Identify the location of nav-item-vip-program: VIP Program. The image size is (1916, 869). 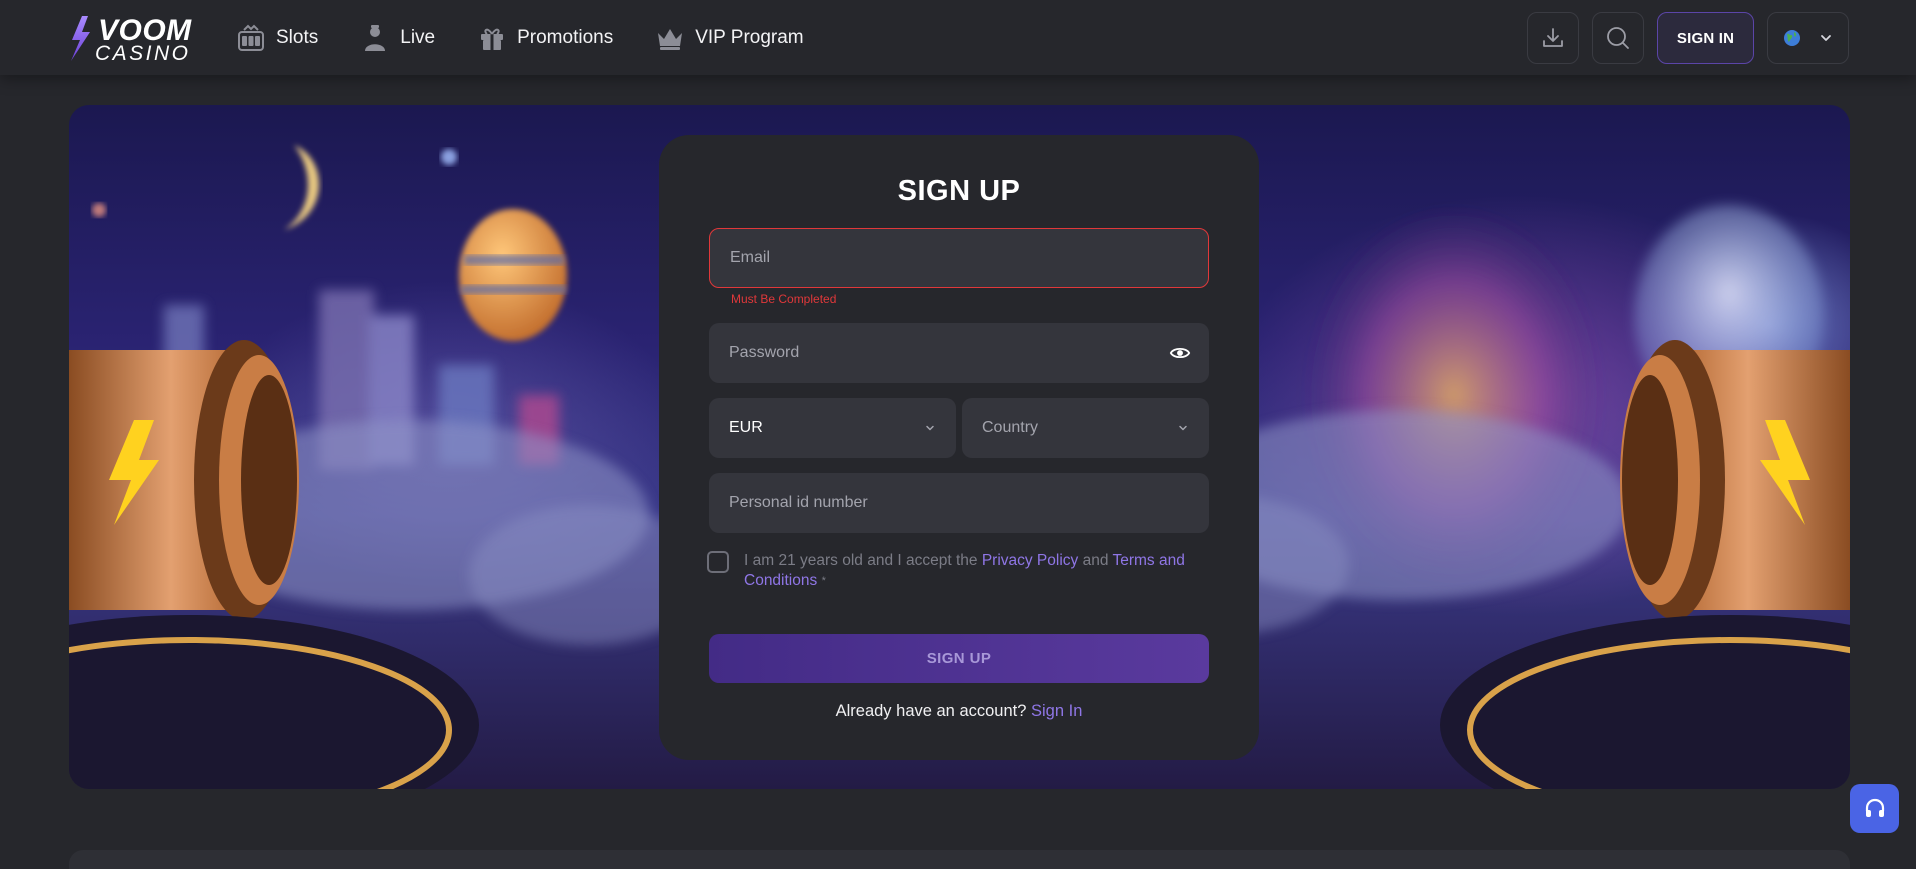
(729, 38).